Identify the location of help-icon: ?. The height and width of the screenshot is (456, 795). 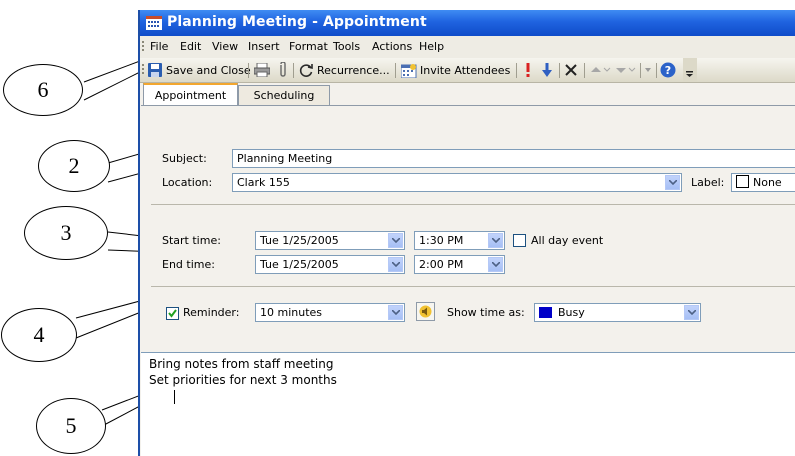
(668, 70).